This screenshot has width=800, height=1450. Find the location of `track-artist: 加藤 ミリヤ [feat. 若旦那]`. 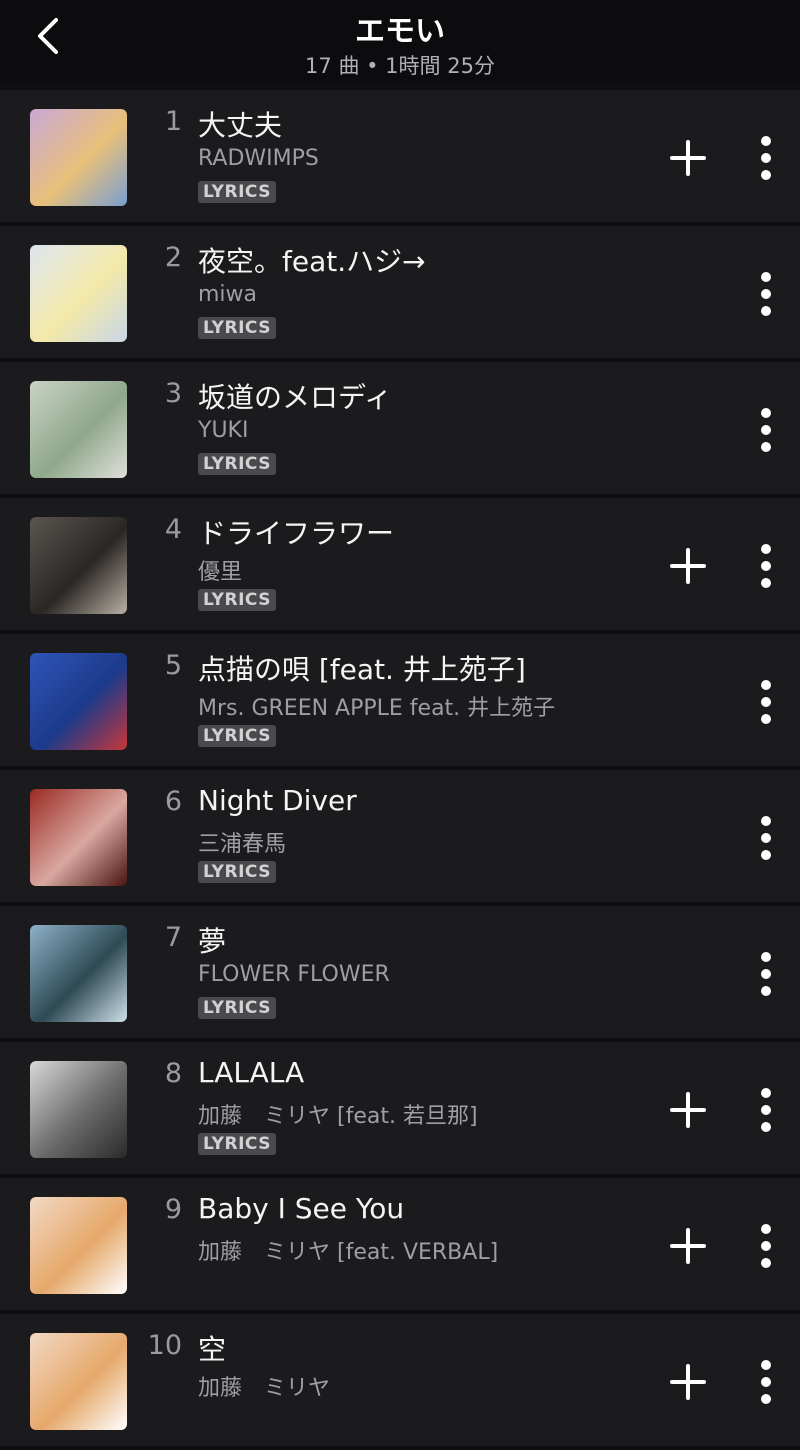

track-artist: 加藤 ミリヤ [feat. 若旦那] is located at coordinates (338, 1114).